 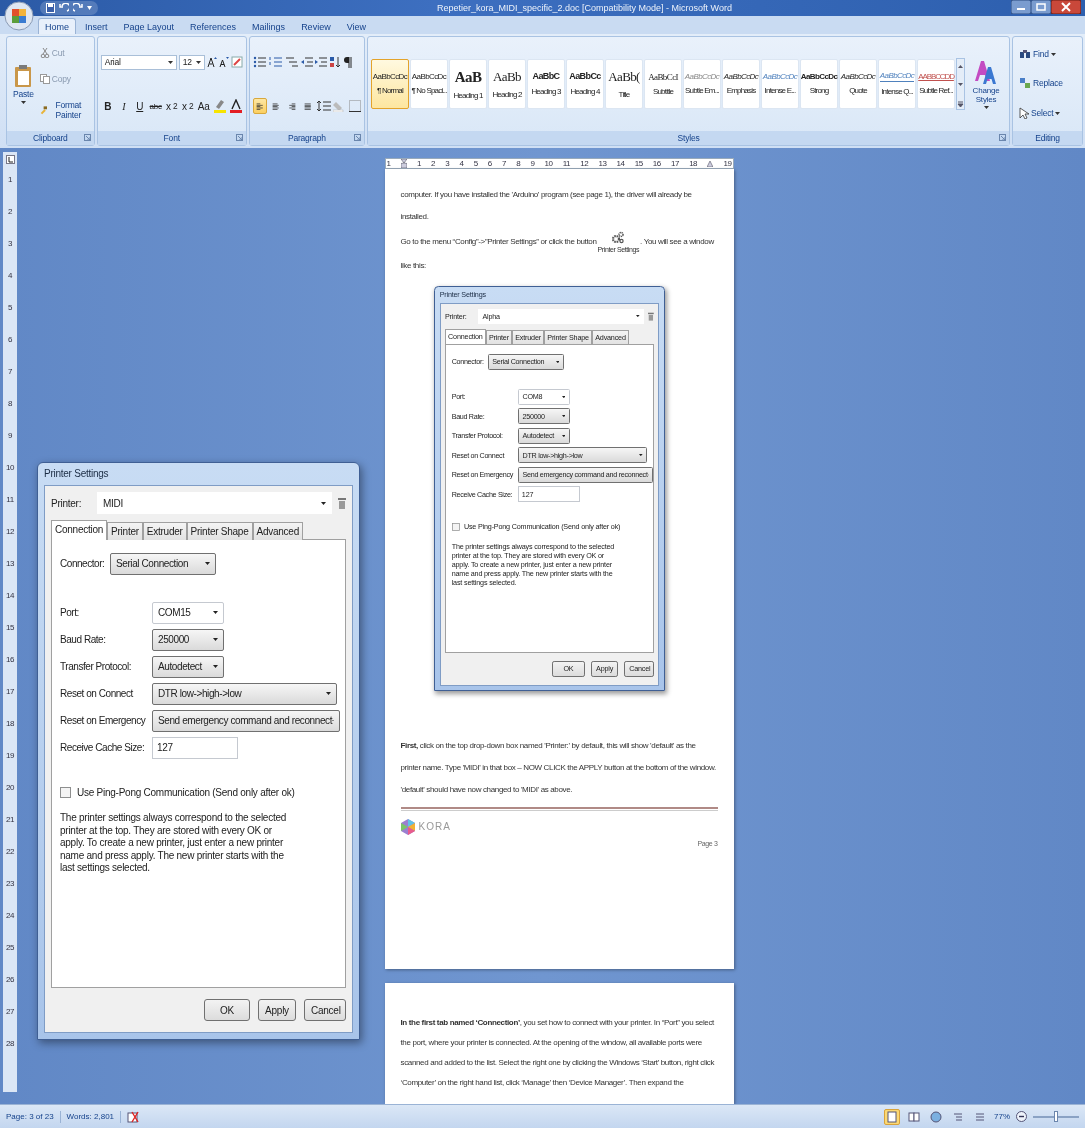 What do you see at coordinates (259, 106) in the screenshot?
I see `alignment-button` at bounding box center [259, 106].